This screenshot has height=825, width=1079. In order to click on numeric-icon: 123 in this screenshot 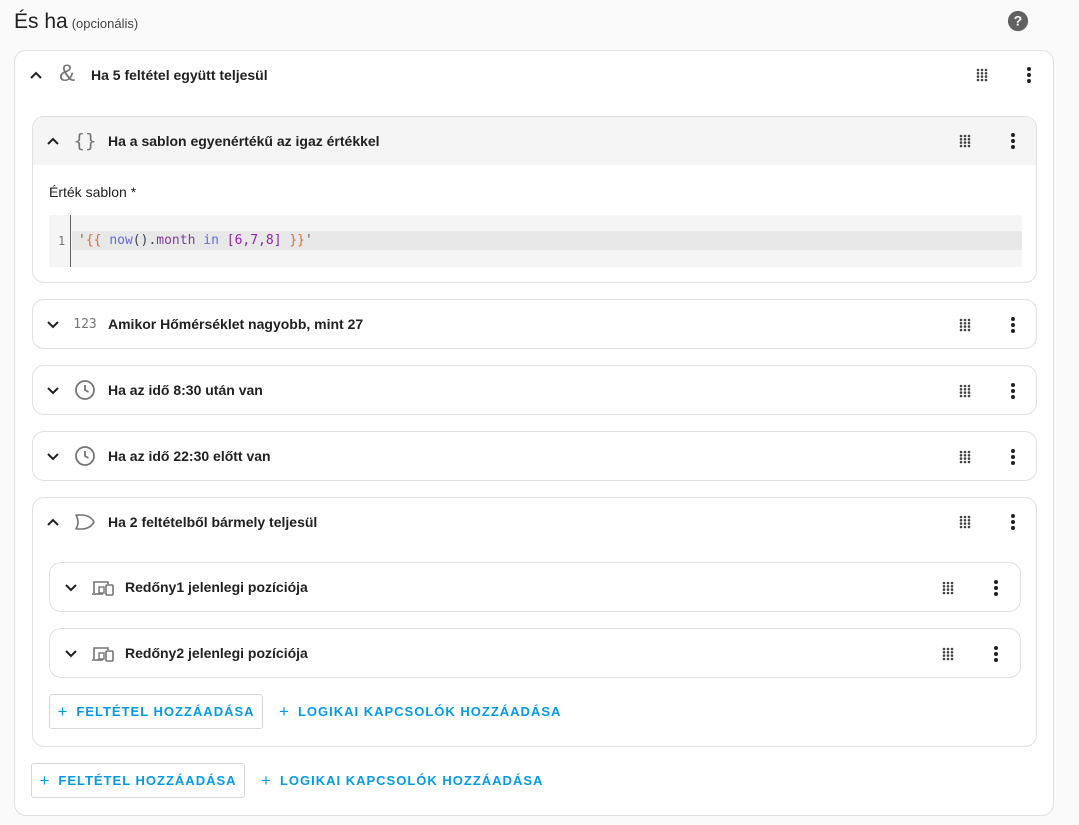, I will do `click(85, 324)`.